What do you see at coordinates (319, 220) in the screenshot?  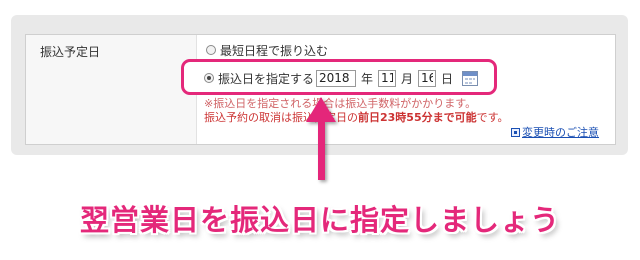 I see `annotation-caption: 翌営業日を振込日に指定しましょう` at bounding box center [319, 220].